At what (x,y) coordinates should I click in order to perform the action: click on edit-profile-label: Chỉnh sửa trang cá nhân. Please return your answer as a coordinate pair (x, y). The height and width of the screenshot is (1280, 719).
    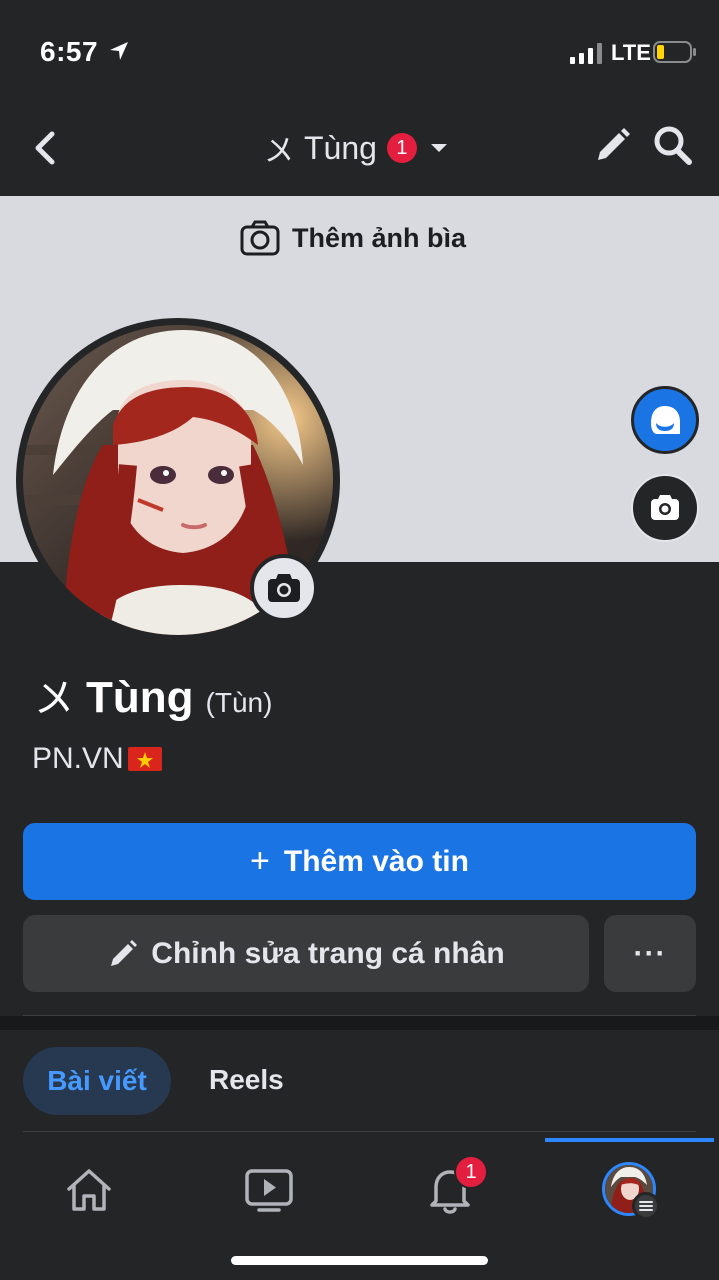
    Looking at the image, I should click on (328, 953).